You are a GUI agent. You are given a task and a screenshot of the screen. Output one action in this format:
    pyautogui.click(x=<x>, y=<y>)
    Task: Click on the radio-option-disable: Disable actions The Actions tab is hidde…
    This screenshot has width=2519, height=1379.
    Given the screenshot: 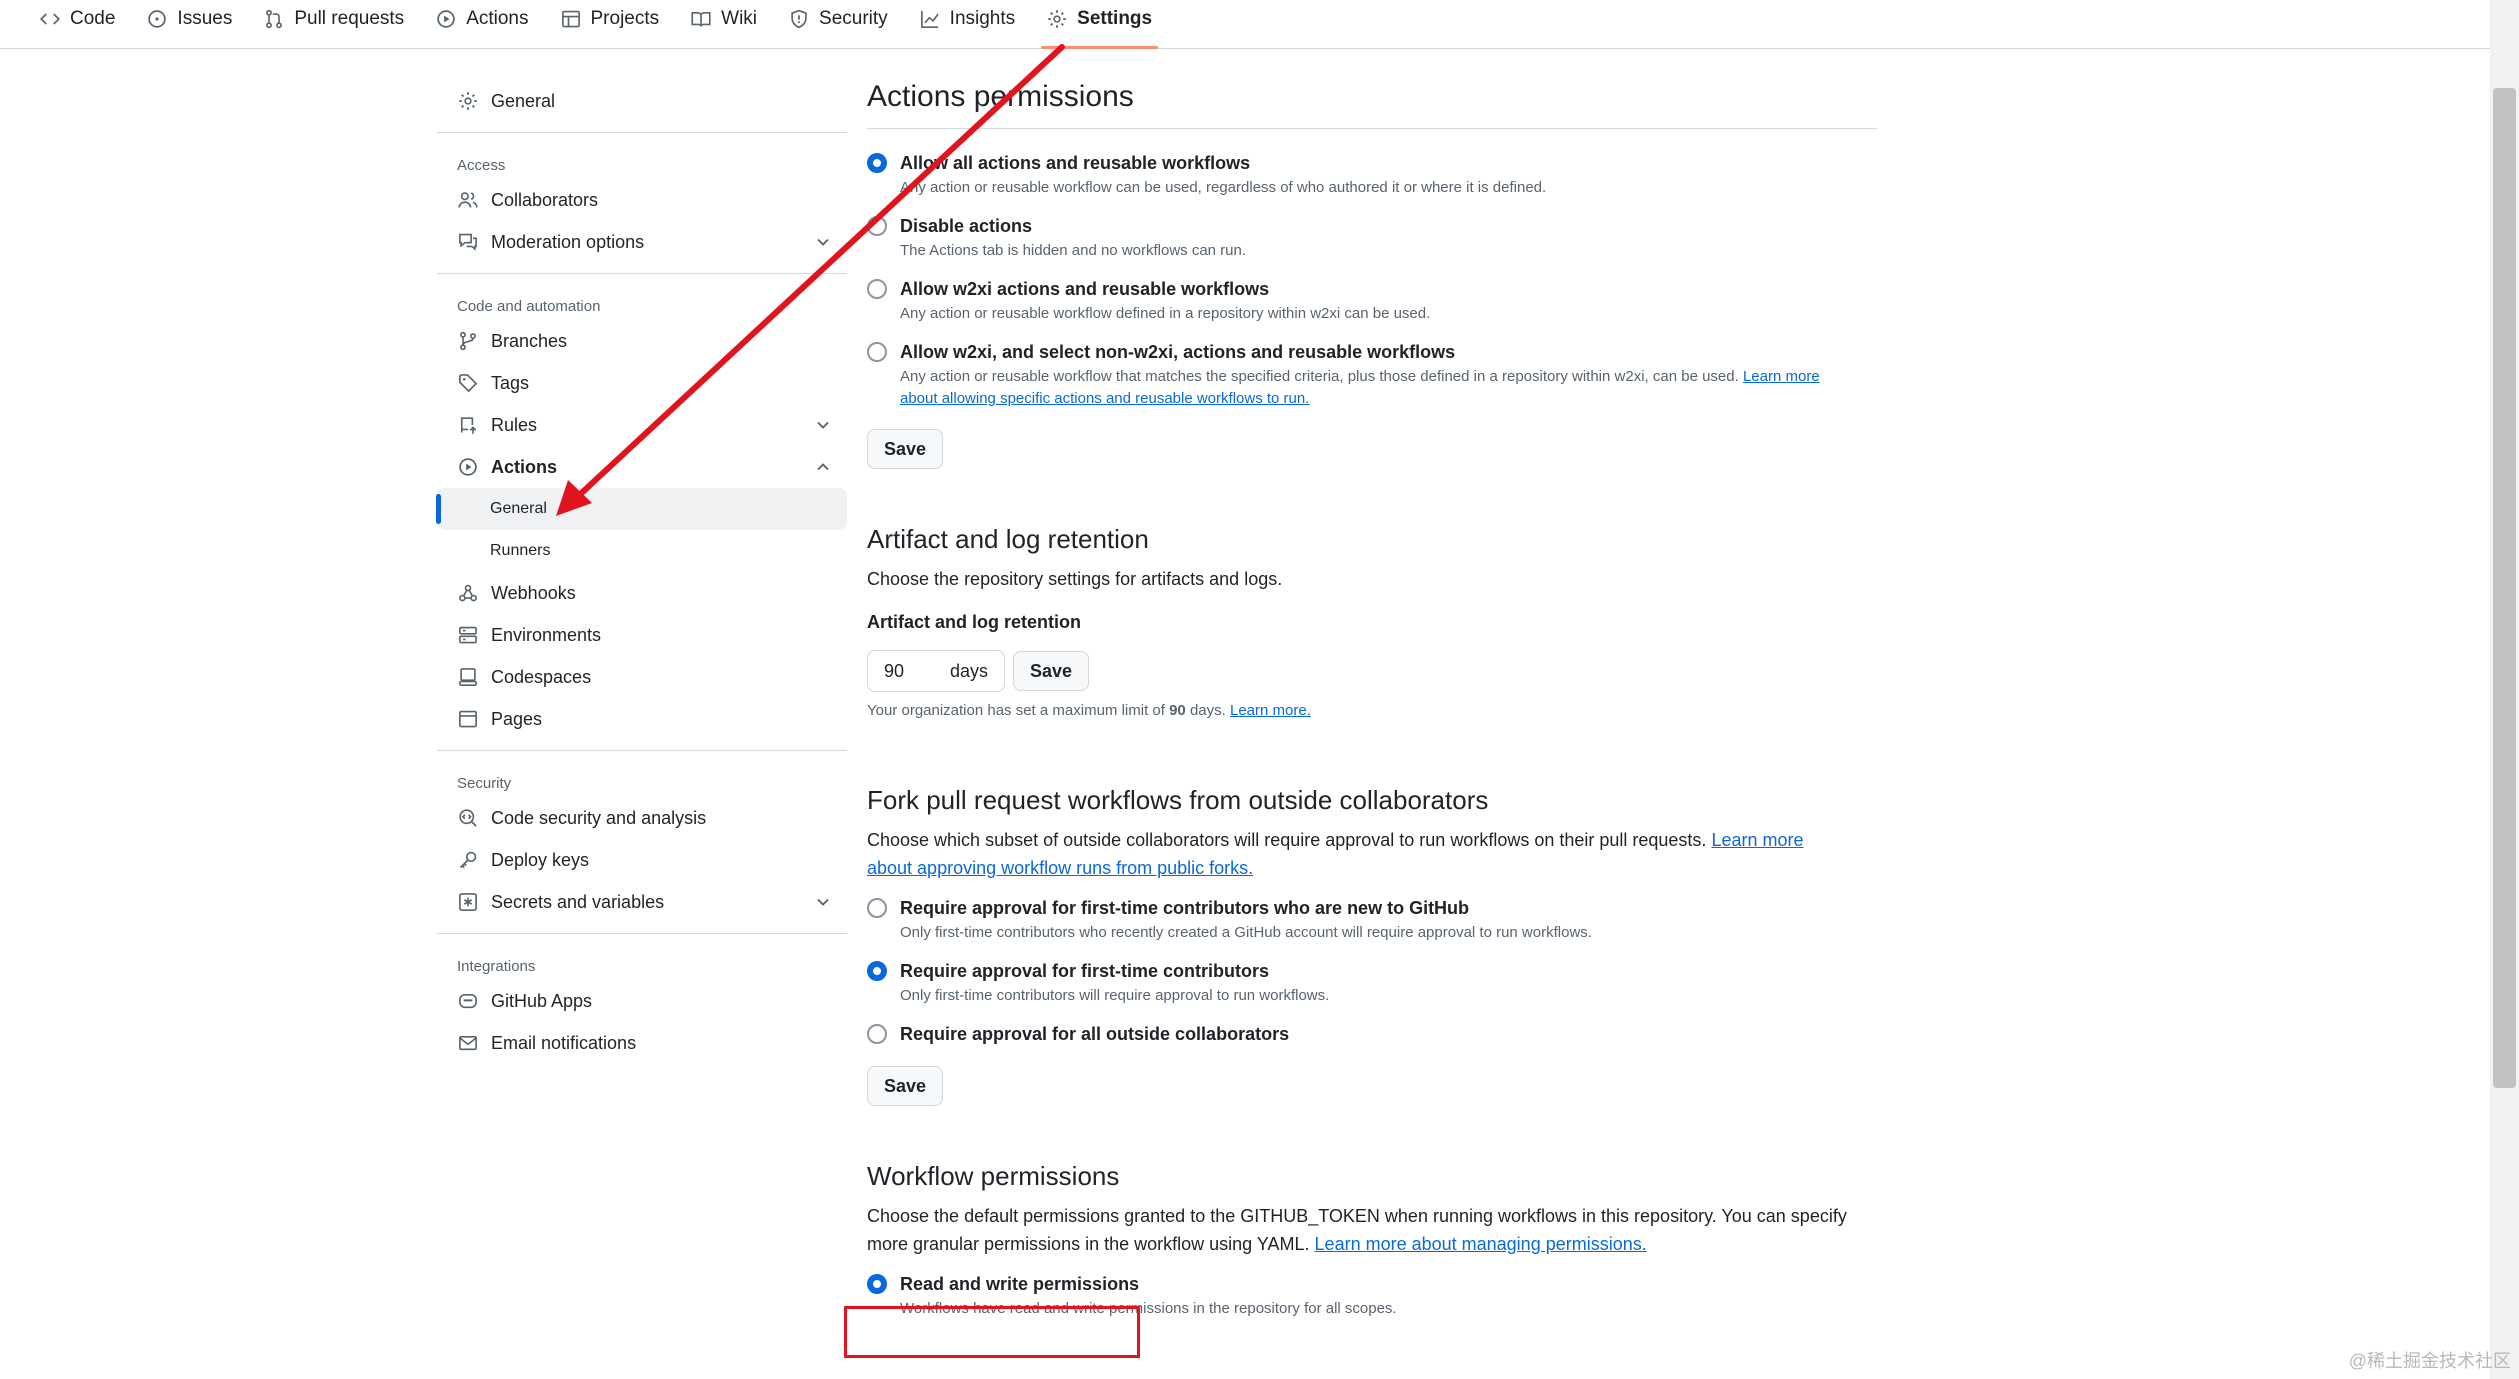 What is the action you would take?
    pyautogui.click(x=1372, y=237)
    